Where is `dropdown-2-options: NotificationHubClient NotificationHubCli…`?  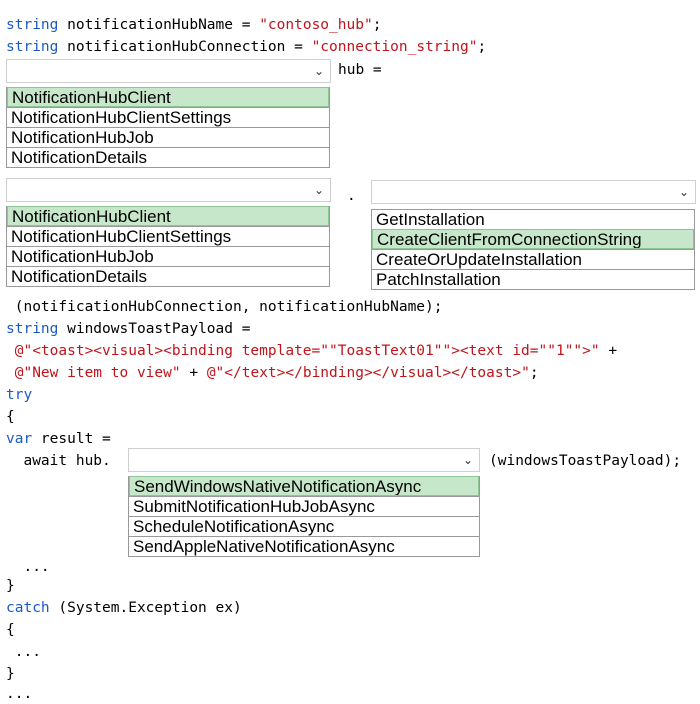
dropdown-2-options: NotificationHubClient NotificationHubCli… is located at coordinates (168, 246).